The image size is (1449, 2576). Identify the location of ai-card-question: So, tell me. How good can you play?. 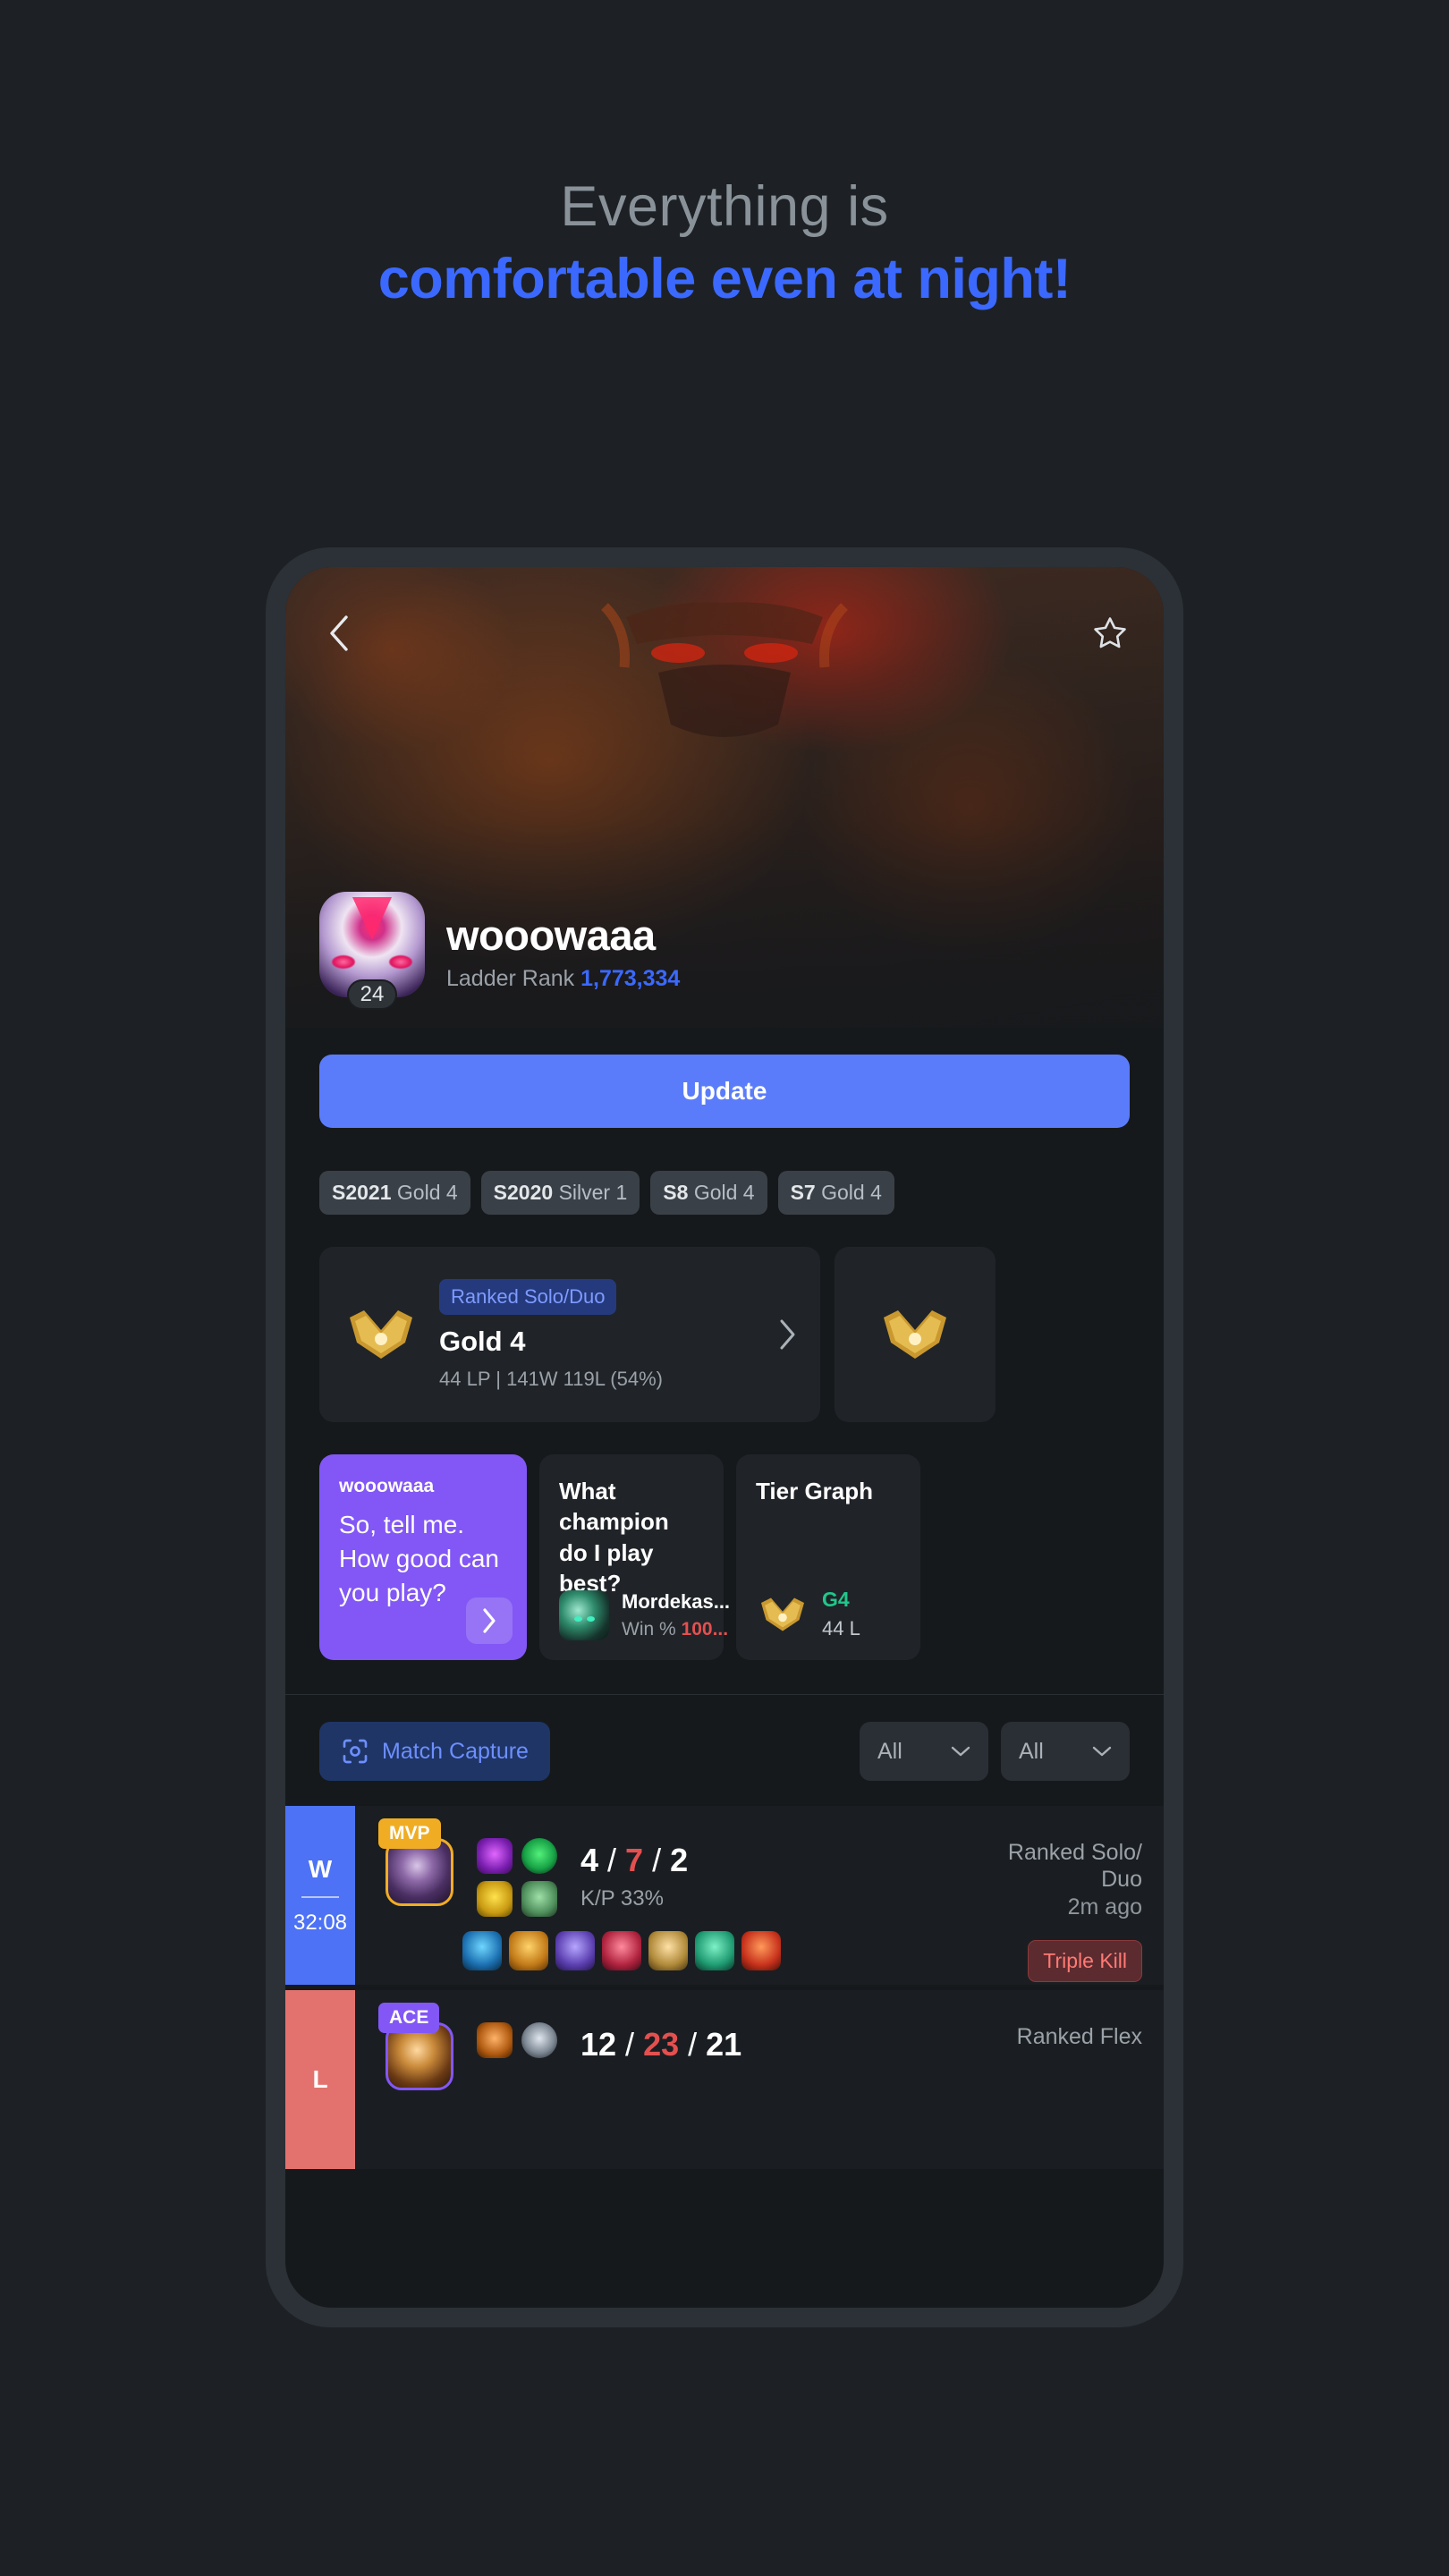
(423, 1559).